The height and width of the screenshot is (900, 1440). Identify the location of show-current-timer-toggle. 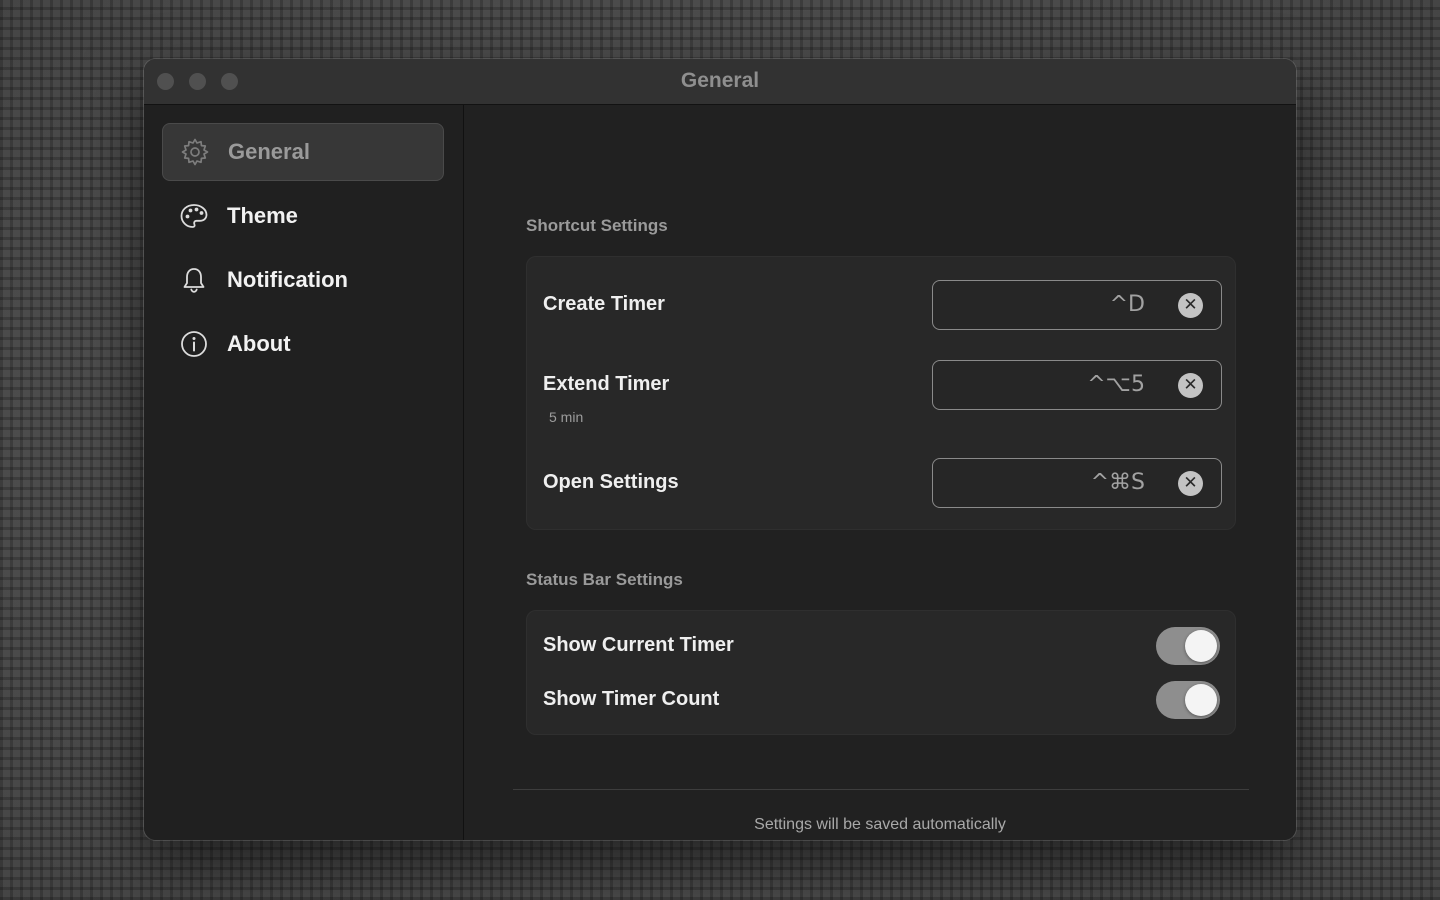
(1188, 646).